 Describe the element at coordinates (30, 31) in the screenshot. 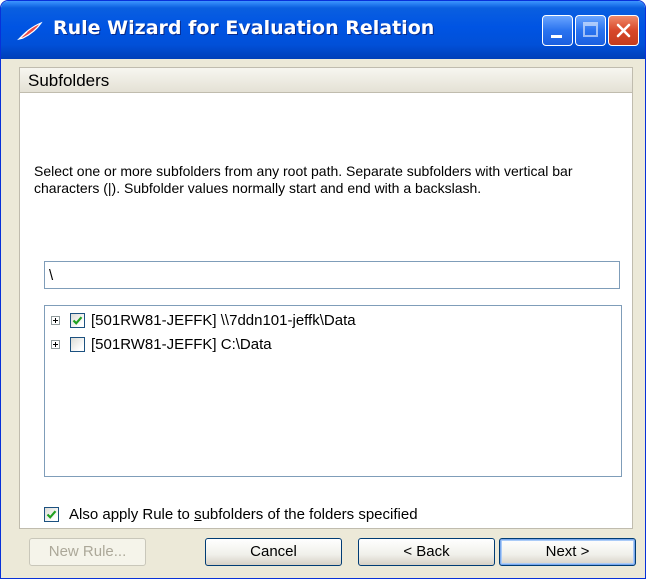

I see `feather-pen-icon` at that location.